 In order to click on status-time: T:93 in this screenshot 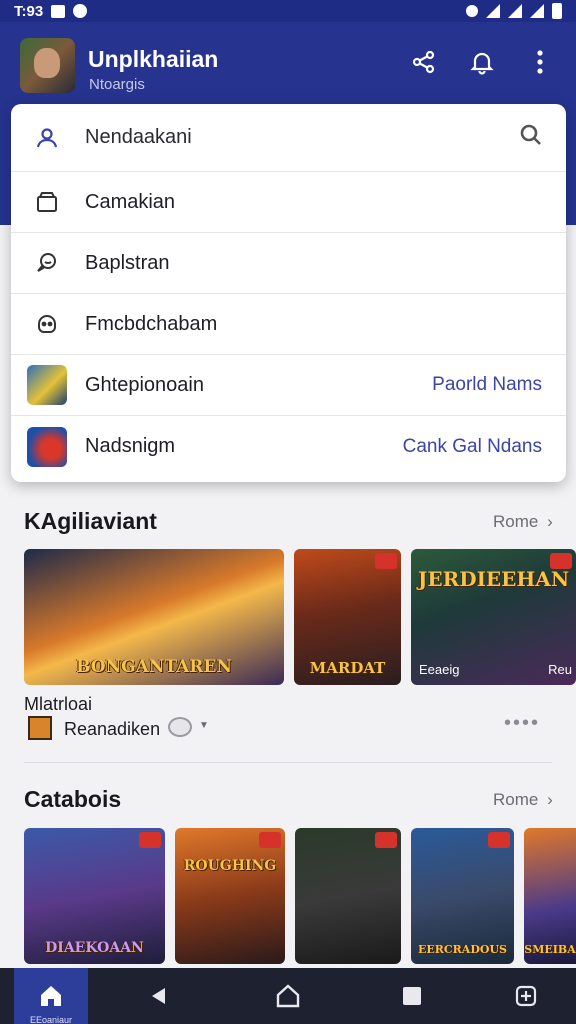, I will do `click(29, 11)`.